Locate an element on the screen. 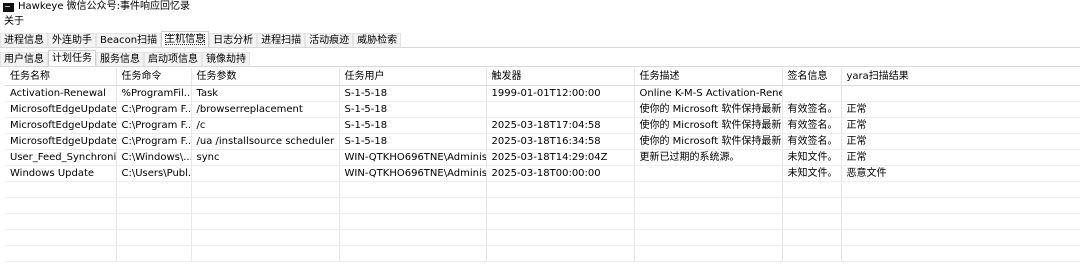 The height and width of the screenshot is (272, 1080). column-header-description: 任务描述 is located at coordinates (708, 77).